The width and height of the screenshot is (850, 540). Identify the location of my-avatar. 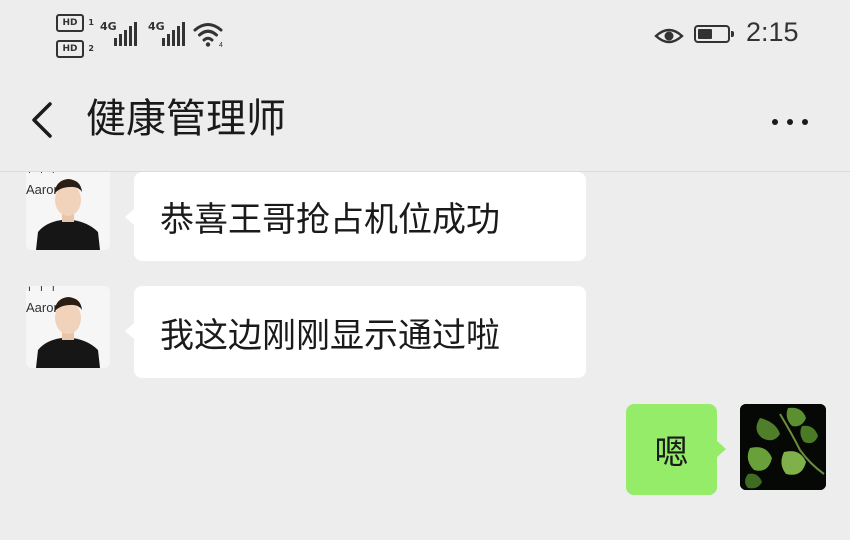
(783, 447).